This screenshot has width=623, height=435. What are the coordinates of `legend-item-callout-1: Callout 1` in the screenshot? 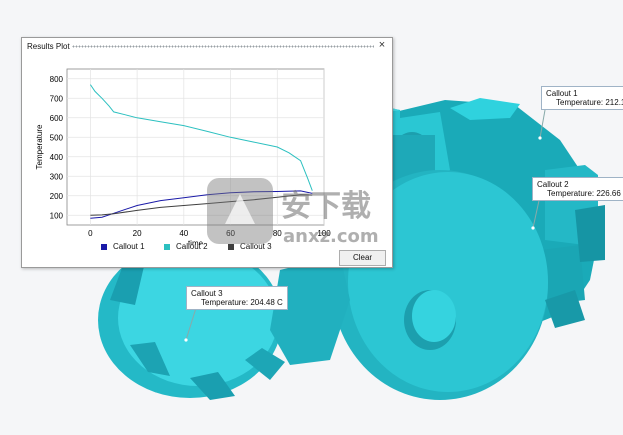 It's located at (123, 246).